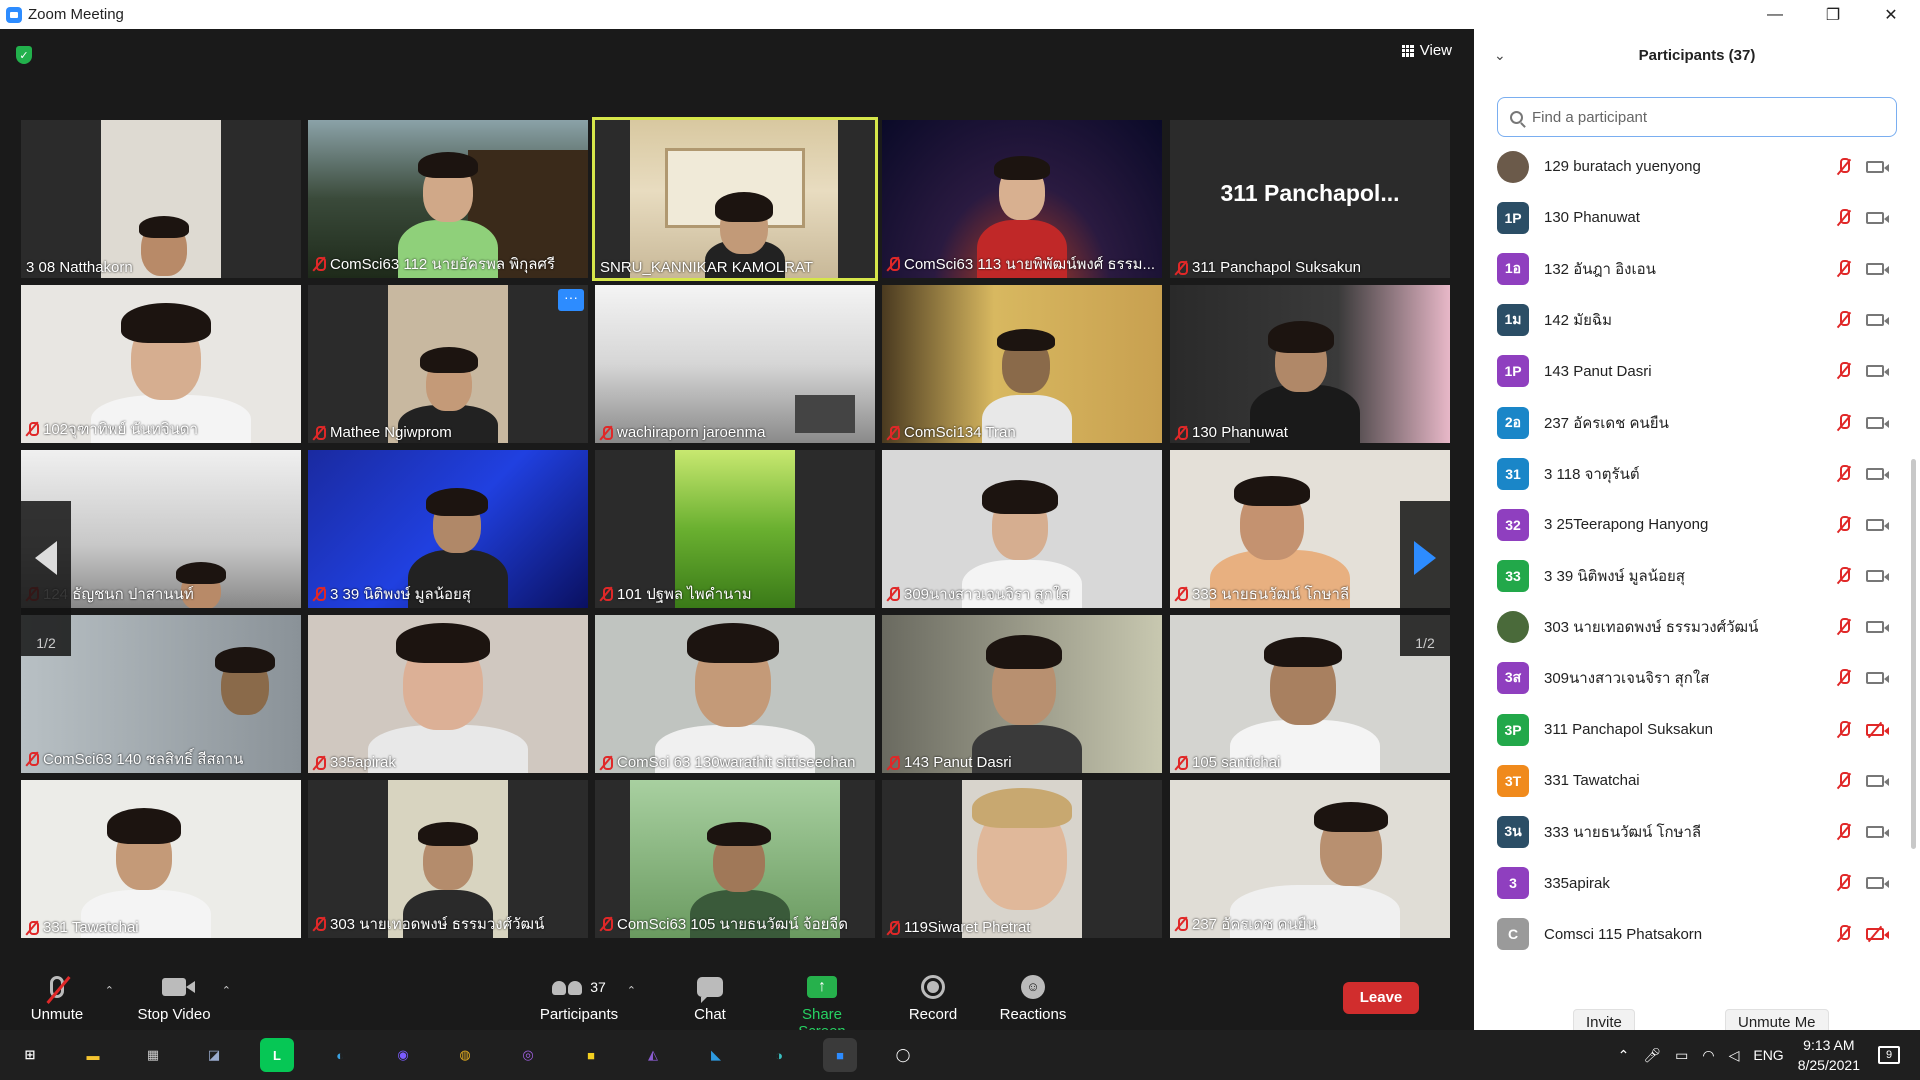 This screenshot has height=1080, width=1920. Describe the element at coordinates (93, 1055) in the screenshot. I see `file-explorer-icon: ▬` at that location.